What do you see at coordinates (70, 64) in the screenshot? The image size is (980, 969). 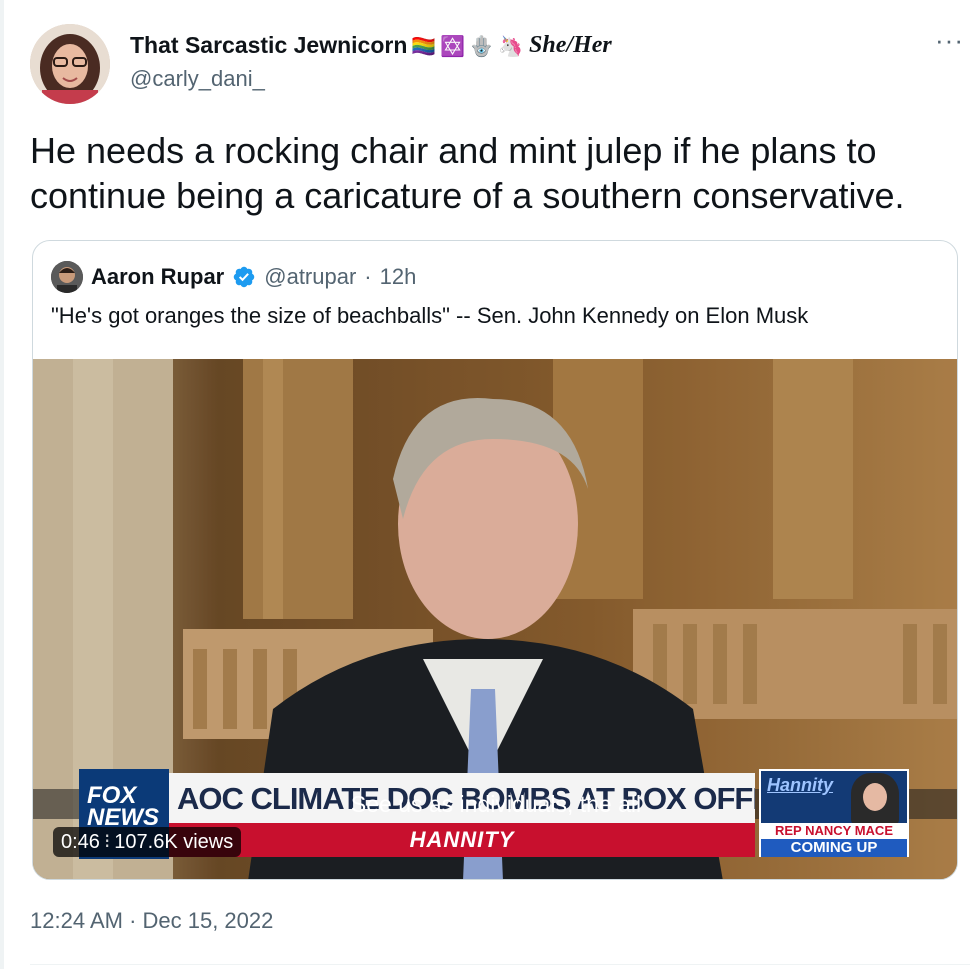 I see `author-avatar` at bounding box center [70, 64].